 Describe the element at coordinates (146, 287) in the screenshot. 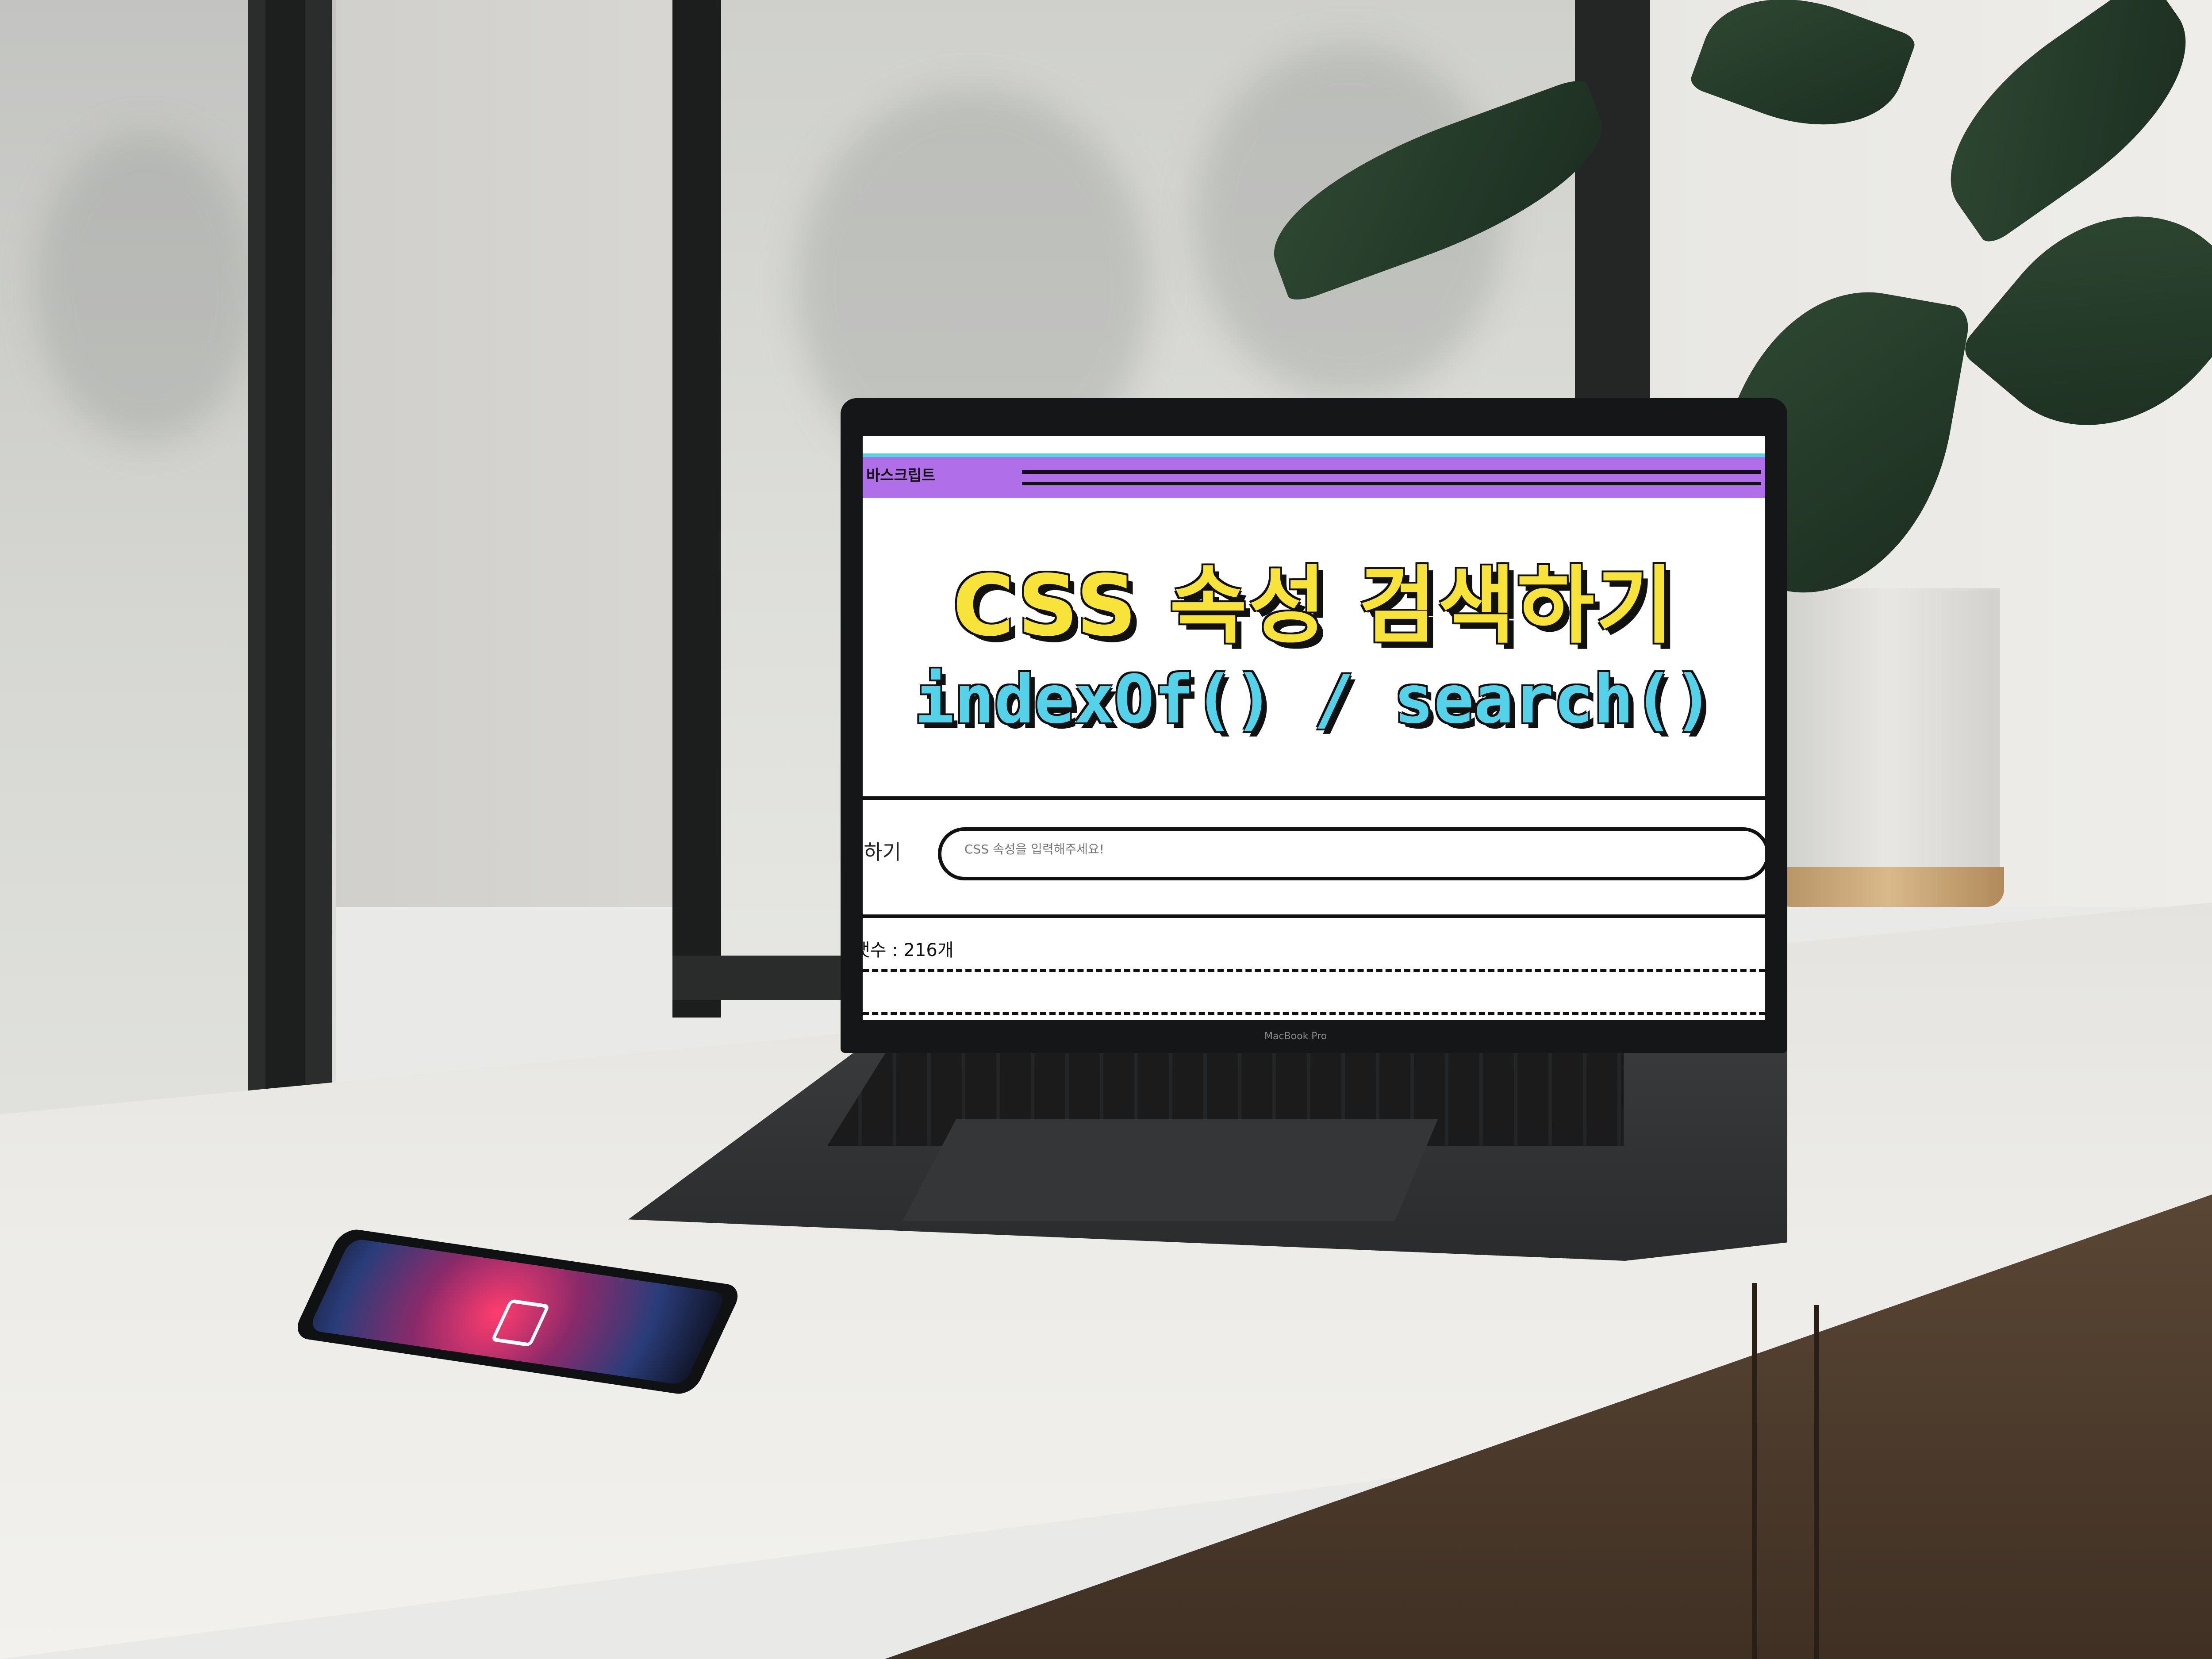

I see `background-tree` at that location.